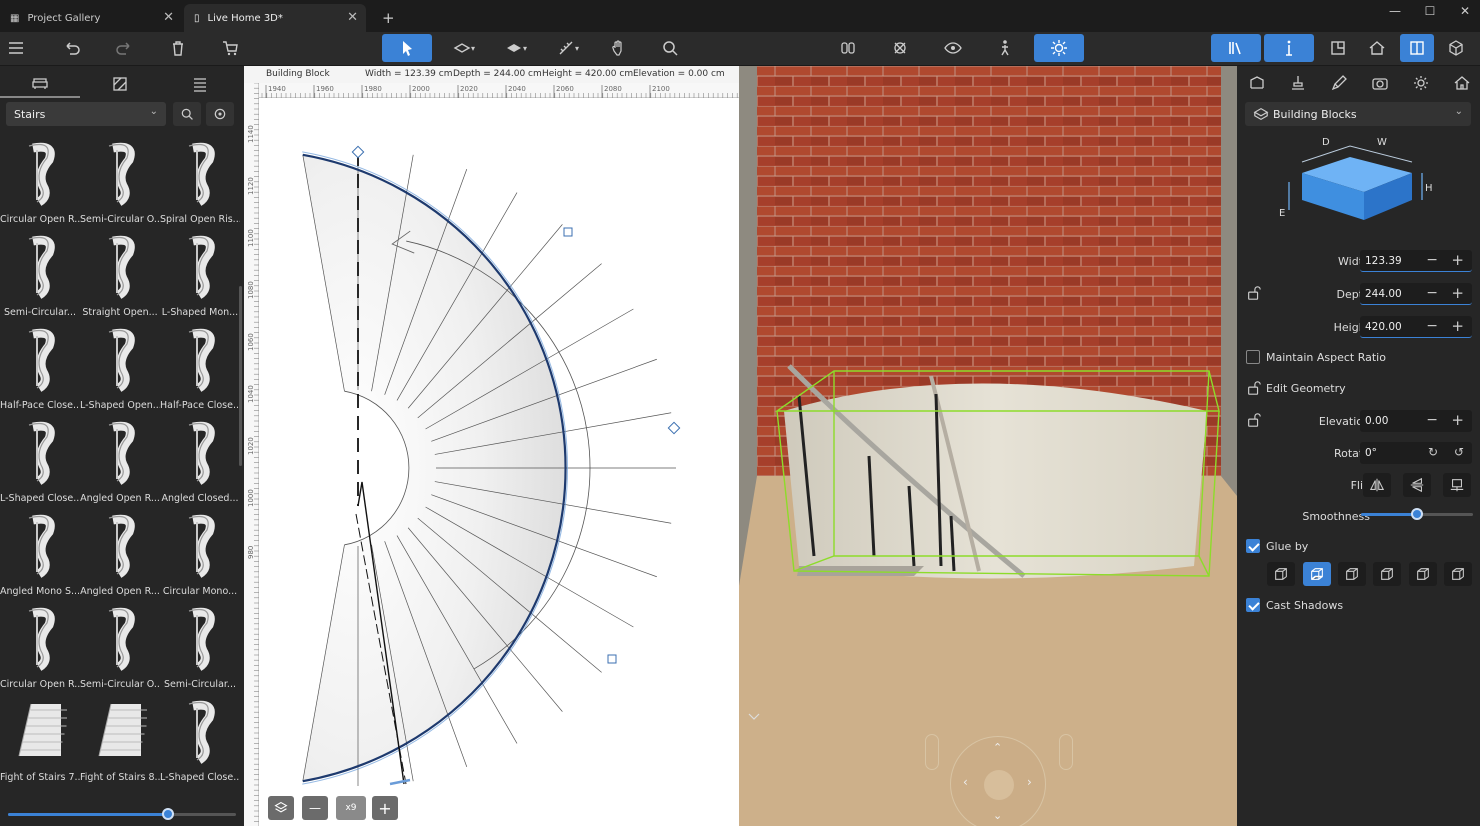  What do you see at coordinates (900, 48) in the screenshot?
I see `ungroup-button` at bounding box center [900, 48].